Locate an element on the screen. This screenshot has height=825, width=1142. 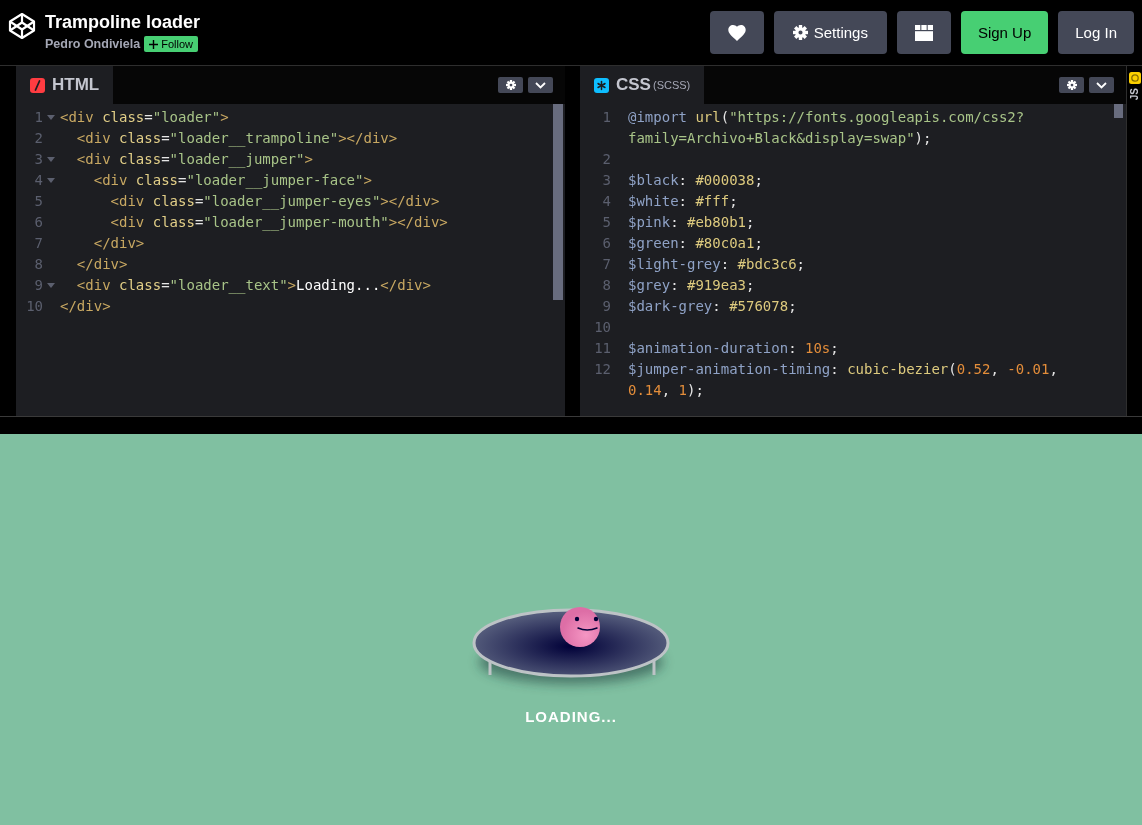
code-line: <div class="loader__jumper-eyes"></div> is located at coordinates (275, 202).